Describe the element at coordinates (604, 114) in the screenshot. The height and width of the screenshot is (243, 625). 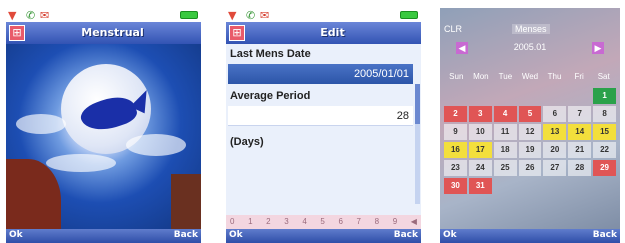
I see `calendar-day: 8` at that location.